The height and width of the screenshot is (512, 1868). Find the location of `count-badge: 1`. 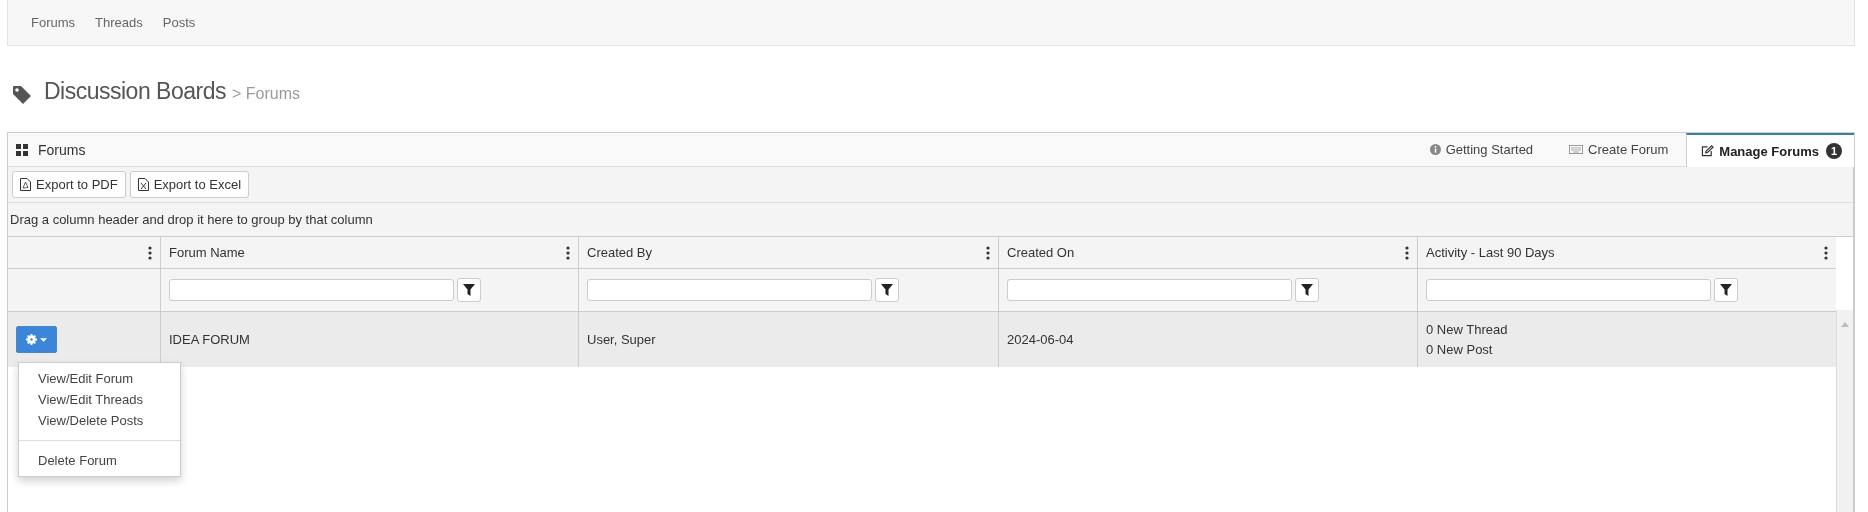

count-badge: 1 is located at coordinates (1834, 151).